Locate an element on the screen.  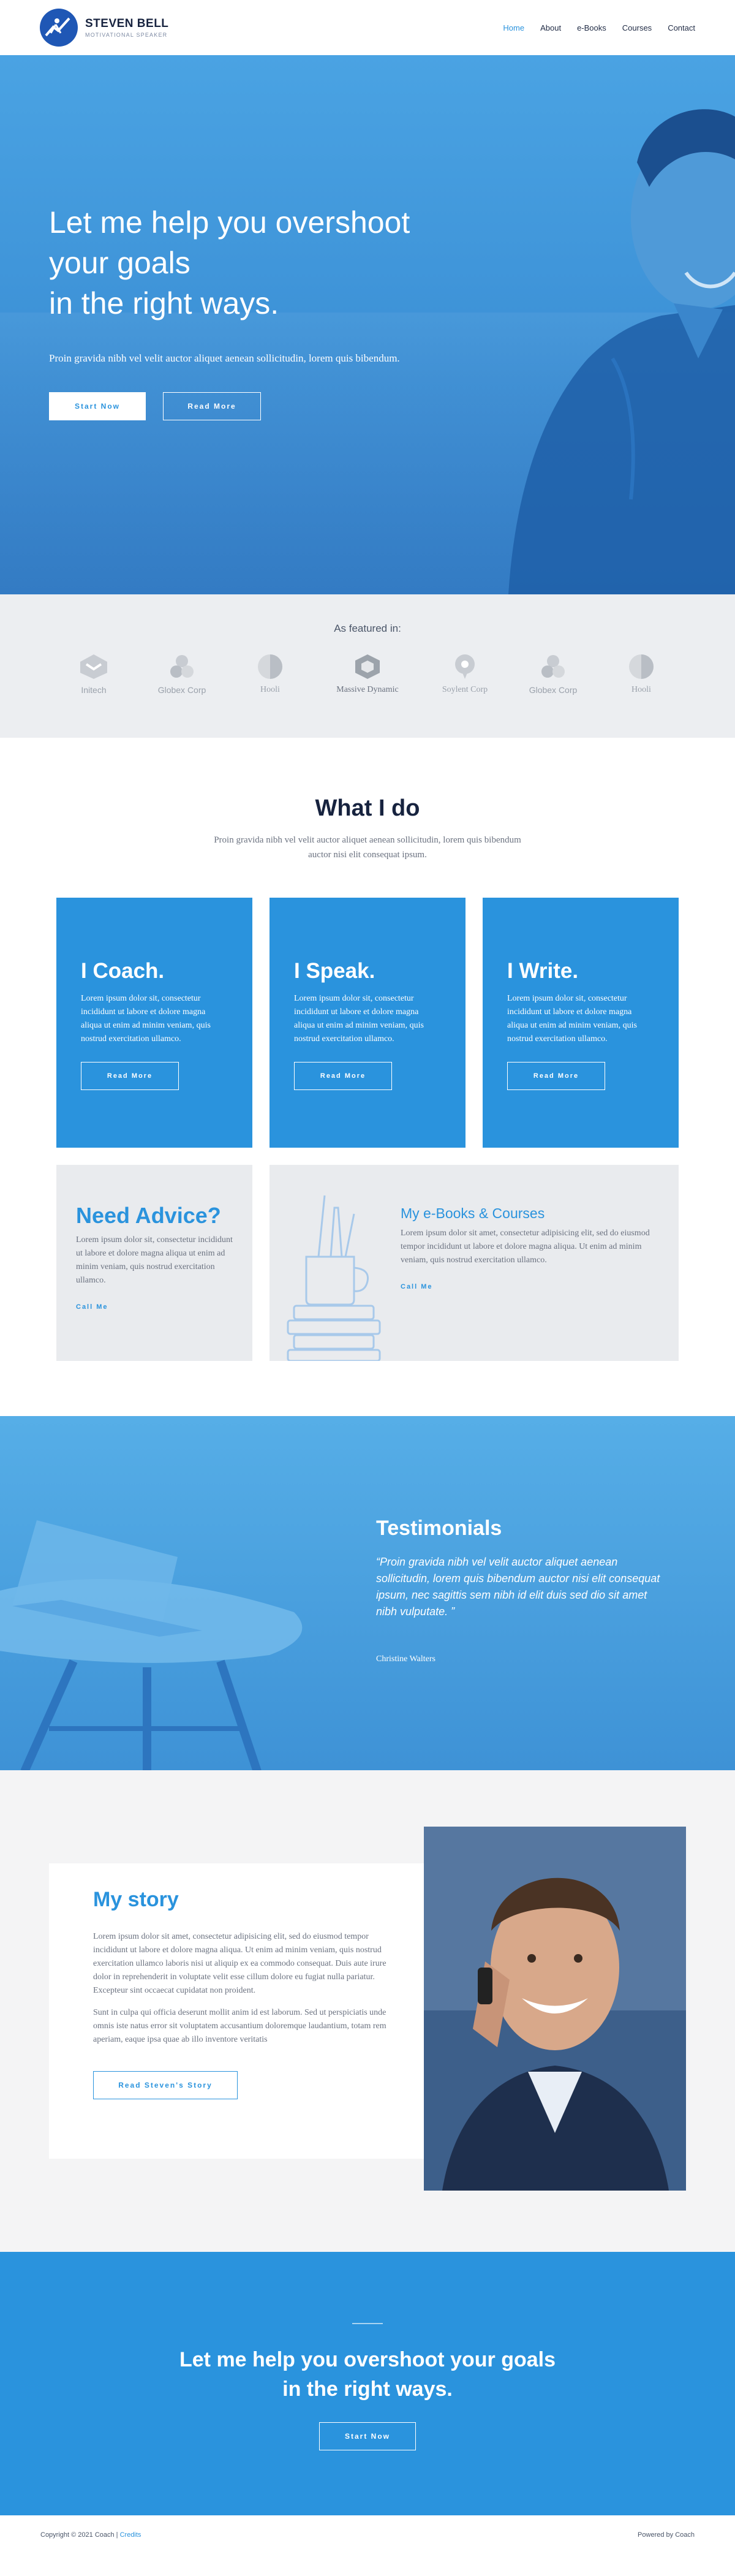
logo-soylent: Soylent Corp is located at coordinates (465, 674).